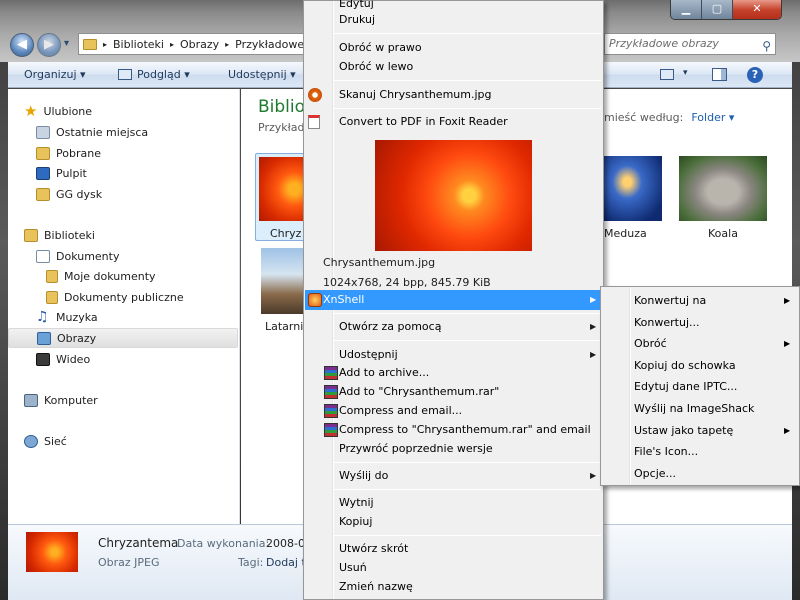 The height and width of the screenshot is (600, 800). Describe the element at coordinates (686, 9) in the screenshot. I see `minimize-button: ▁` at that location.